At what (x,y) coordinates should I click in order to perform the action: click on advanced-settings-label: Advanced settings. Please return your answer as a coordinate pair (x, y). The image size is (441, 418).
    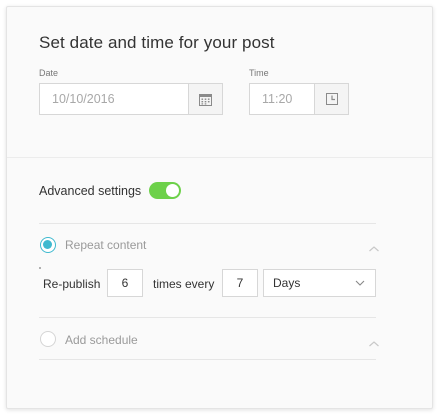
    Looking at the image, I should click on (90, 191).